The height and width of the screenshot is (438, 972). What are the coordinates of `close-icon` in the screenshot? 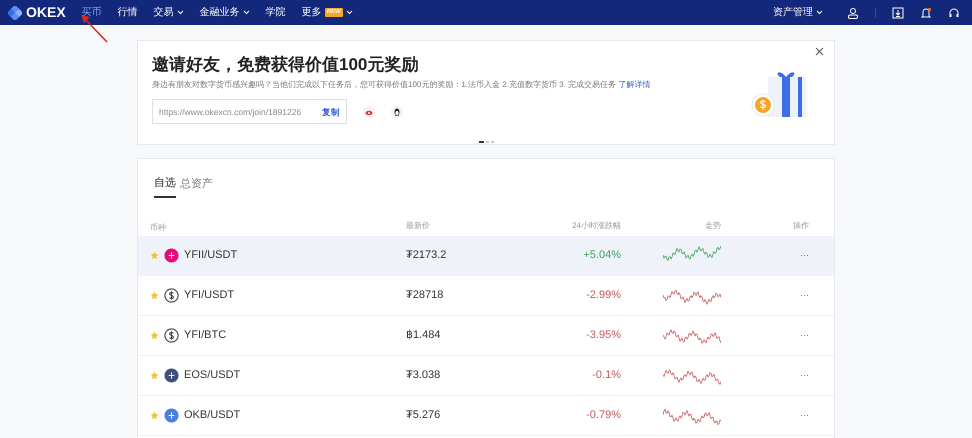 It's located at (819, 51).